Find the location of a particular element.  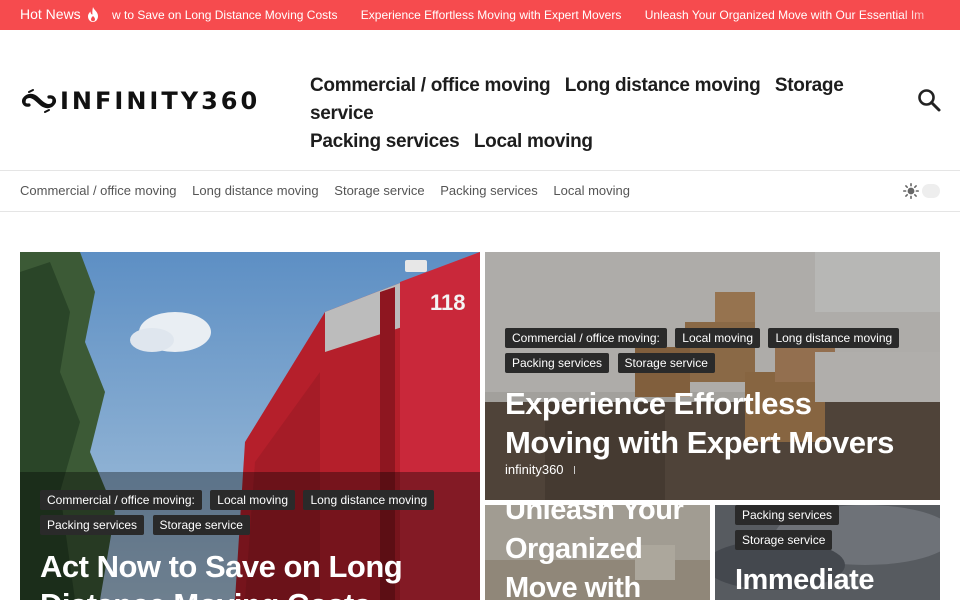

hot-news-label: Hot News is located at coordinates (50, 14).